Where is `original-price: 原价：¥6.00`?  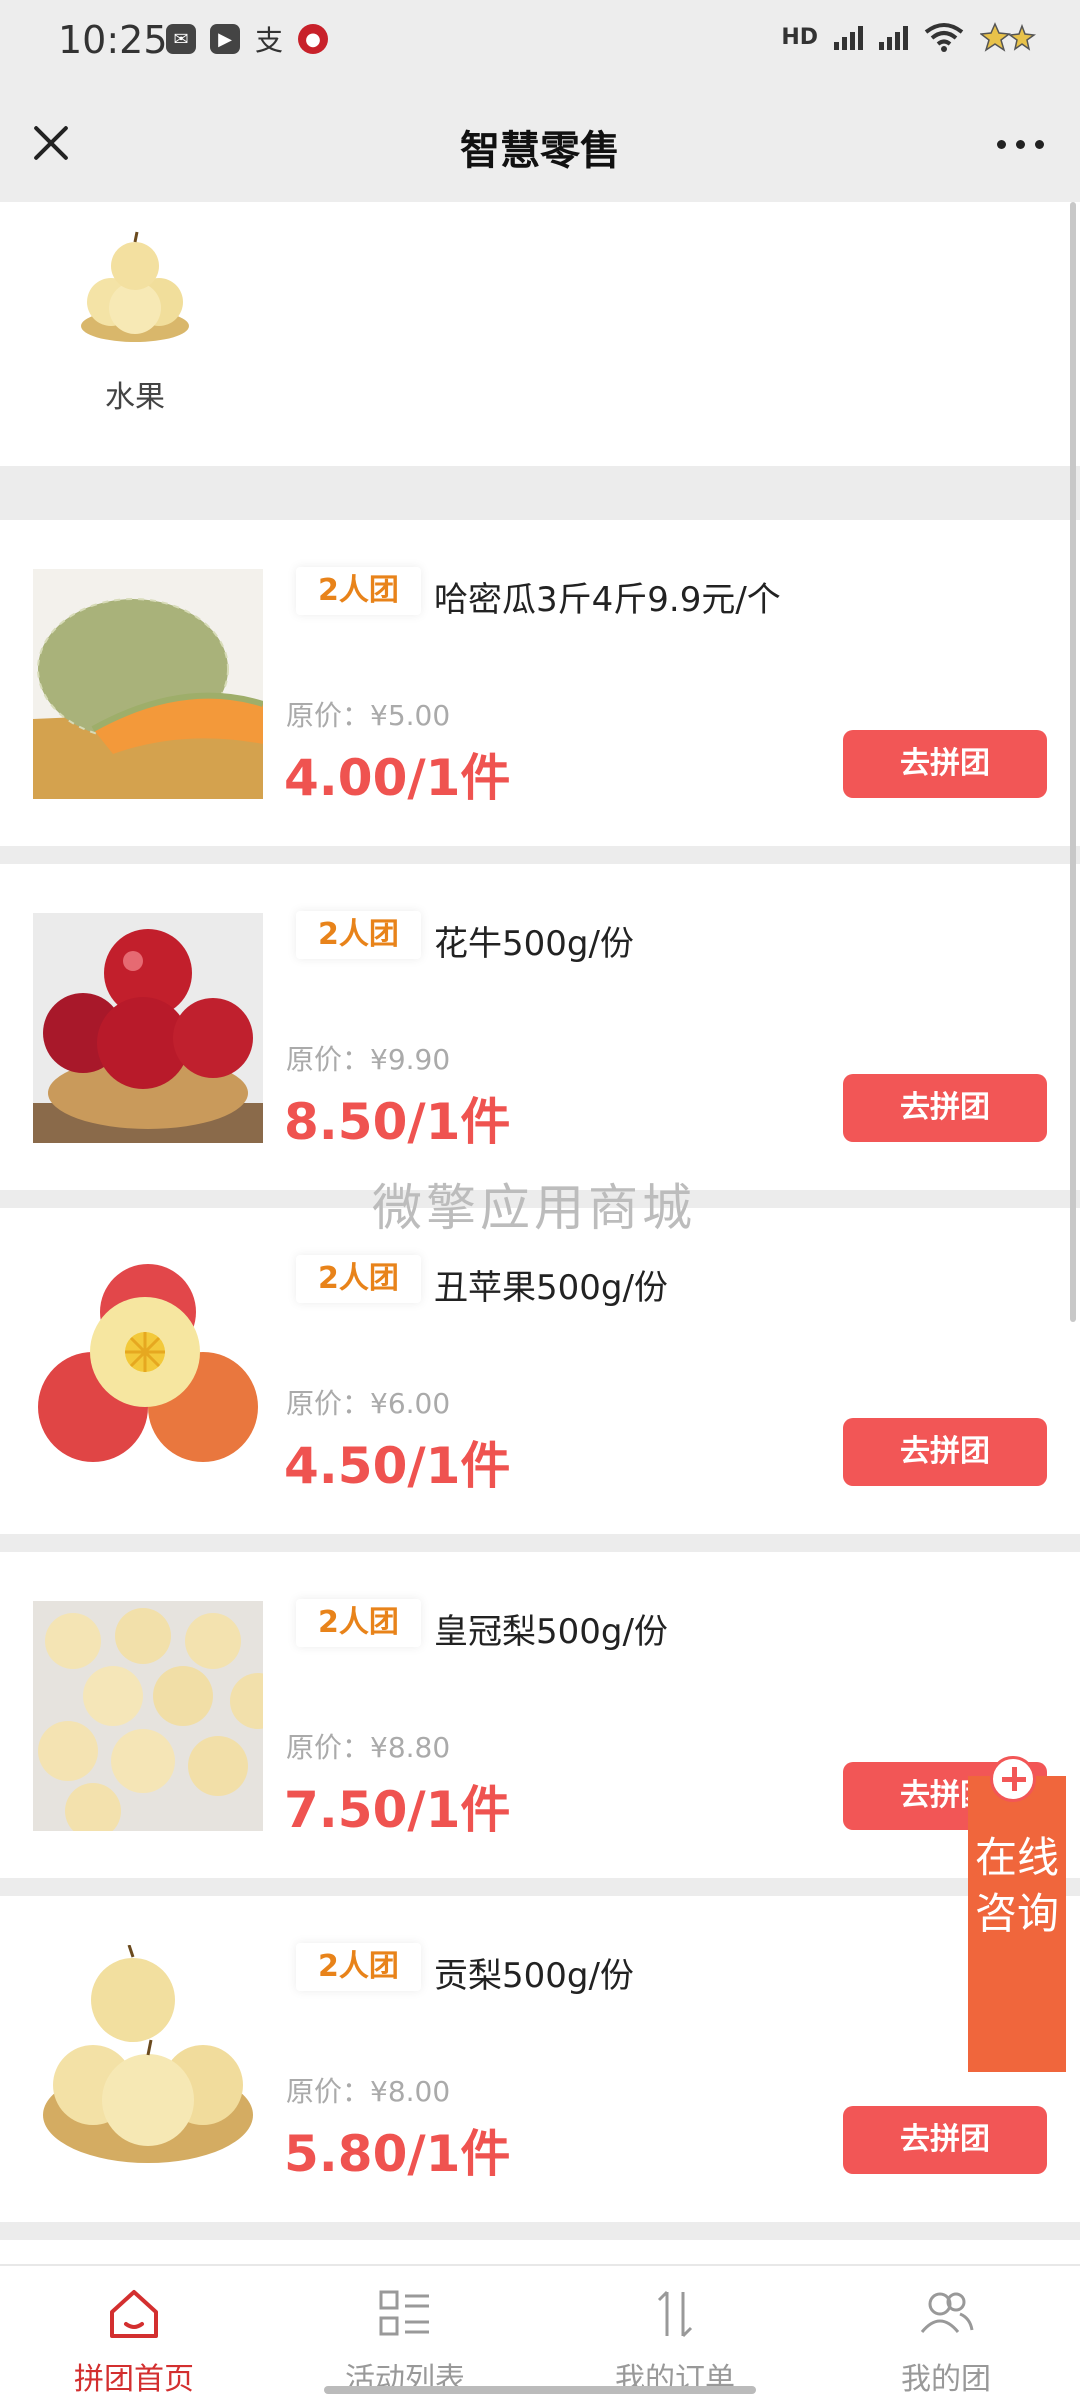
original-price: 原价：¥6.00 is located at coordinates (368, 1403).